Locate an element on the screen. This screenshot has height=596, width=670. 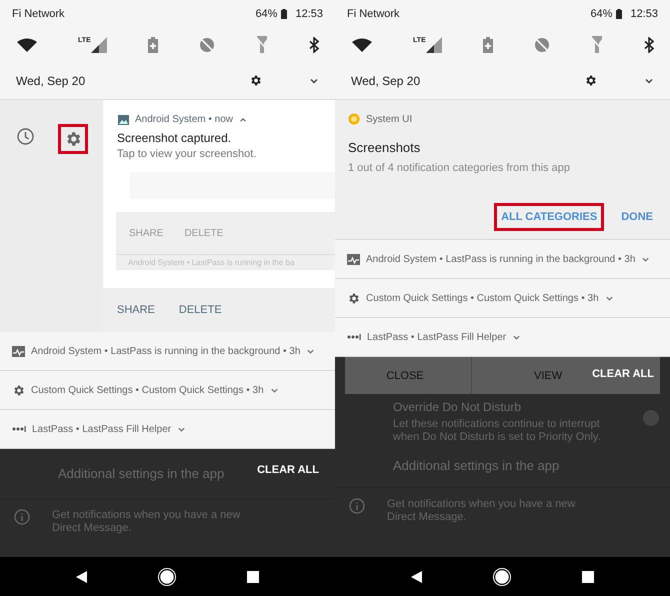
notification-text: Tap to view your screenshot. is located at coordinates (187, 153).